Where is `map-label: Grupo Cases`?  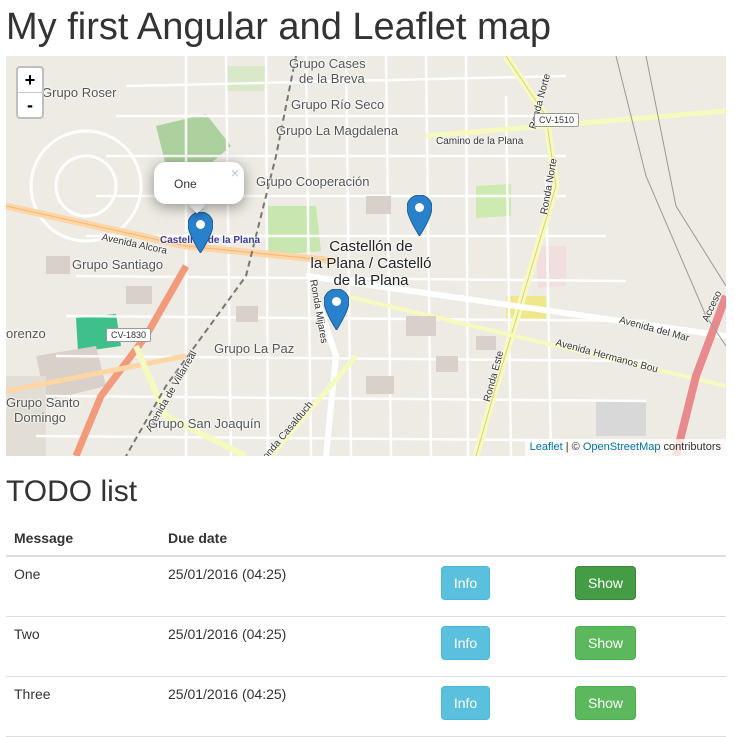 map-label: Grupo Cases is located at coordinates (327, 63).